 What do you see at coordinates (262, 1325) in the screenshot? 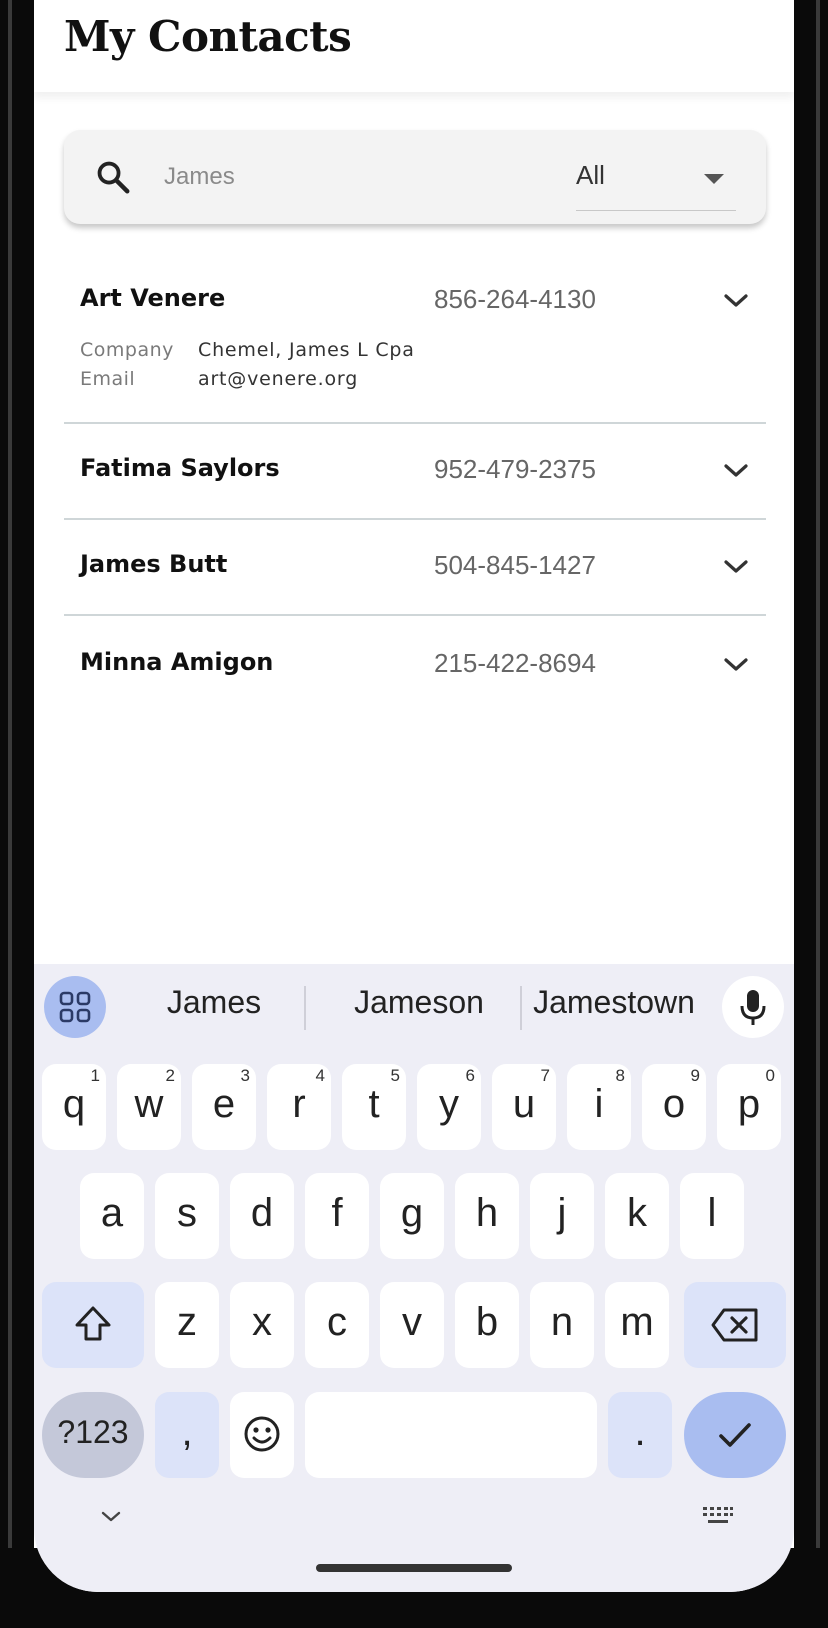
I see `key-x: x` at bounding box center [262, 1325].